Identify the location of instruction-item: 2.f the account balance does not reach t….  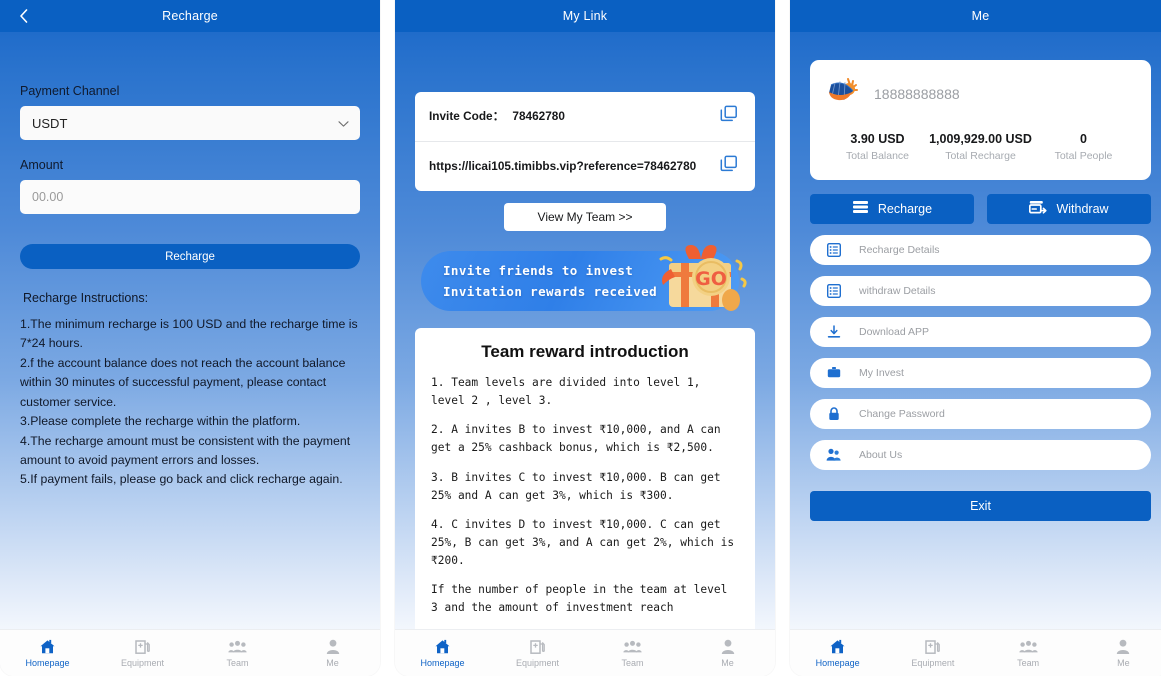
(183, 382).